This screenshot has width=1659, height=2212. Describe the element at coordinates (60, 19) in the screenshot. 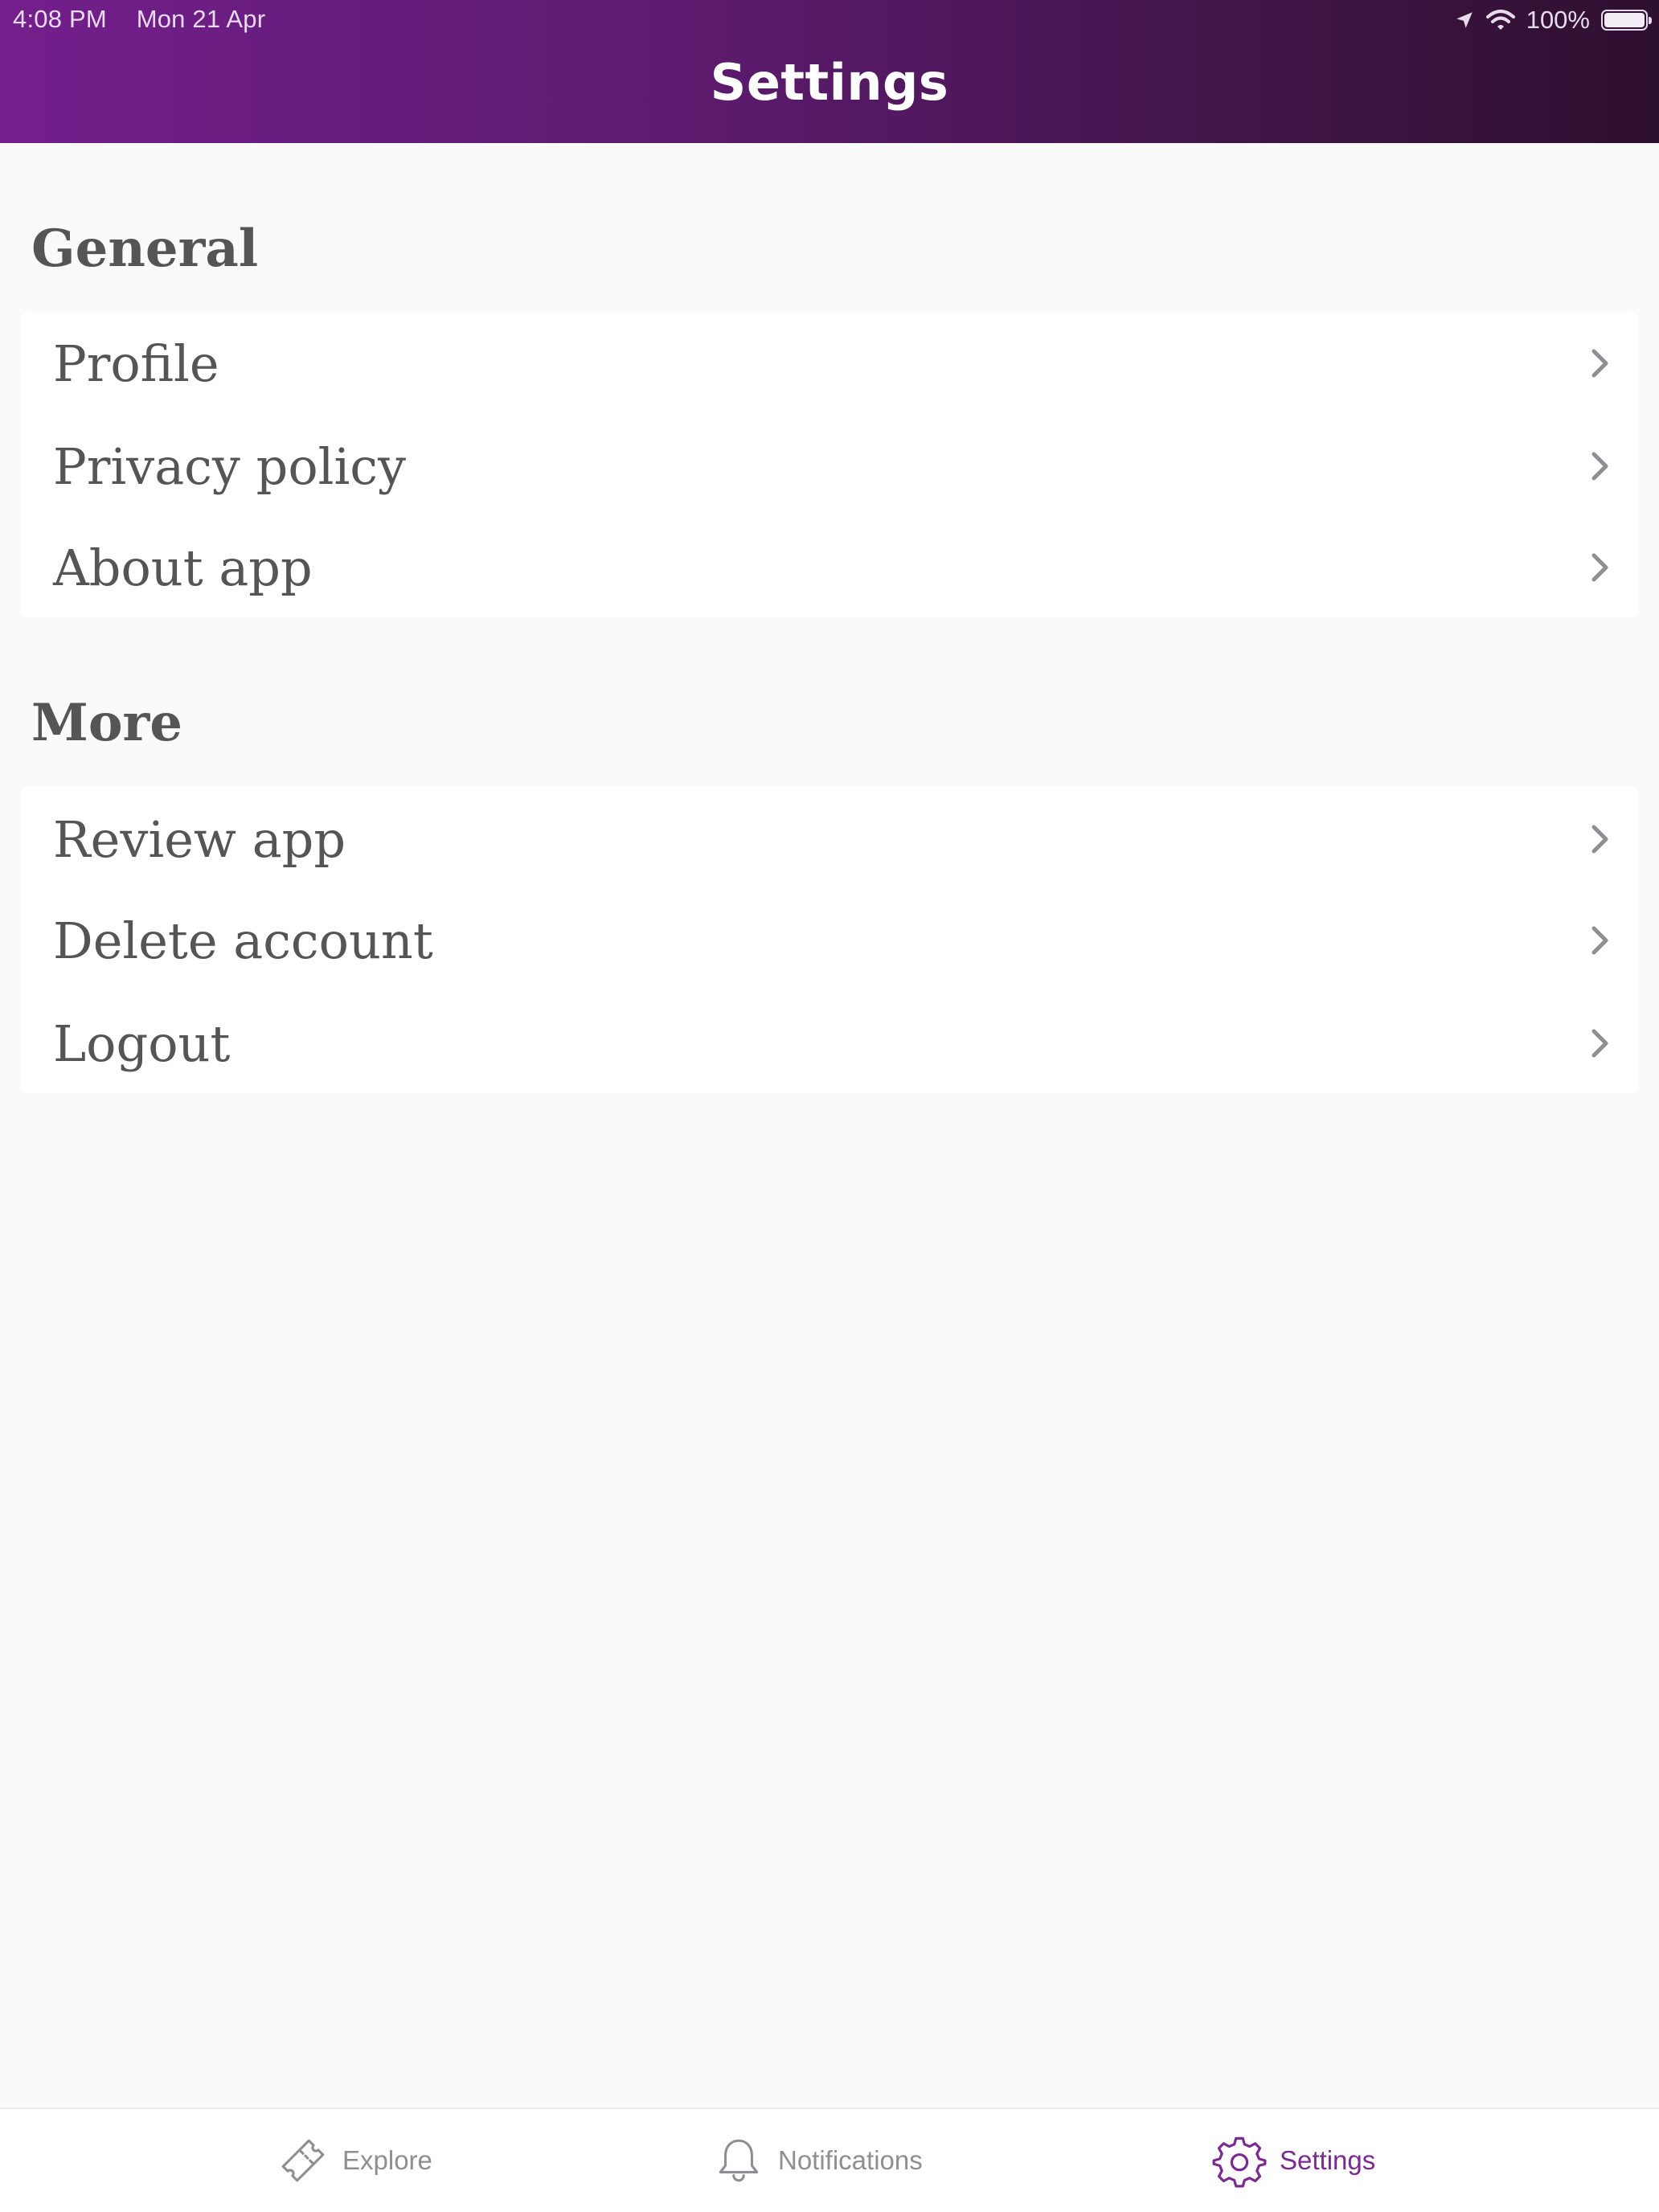

I see `status-time-text: 4:08 PM` at that location.